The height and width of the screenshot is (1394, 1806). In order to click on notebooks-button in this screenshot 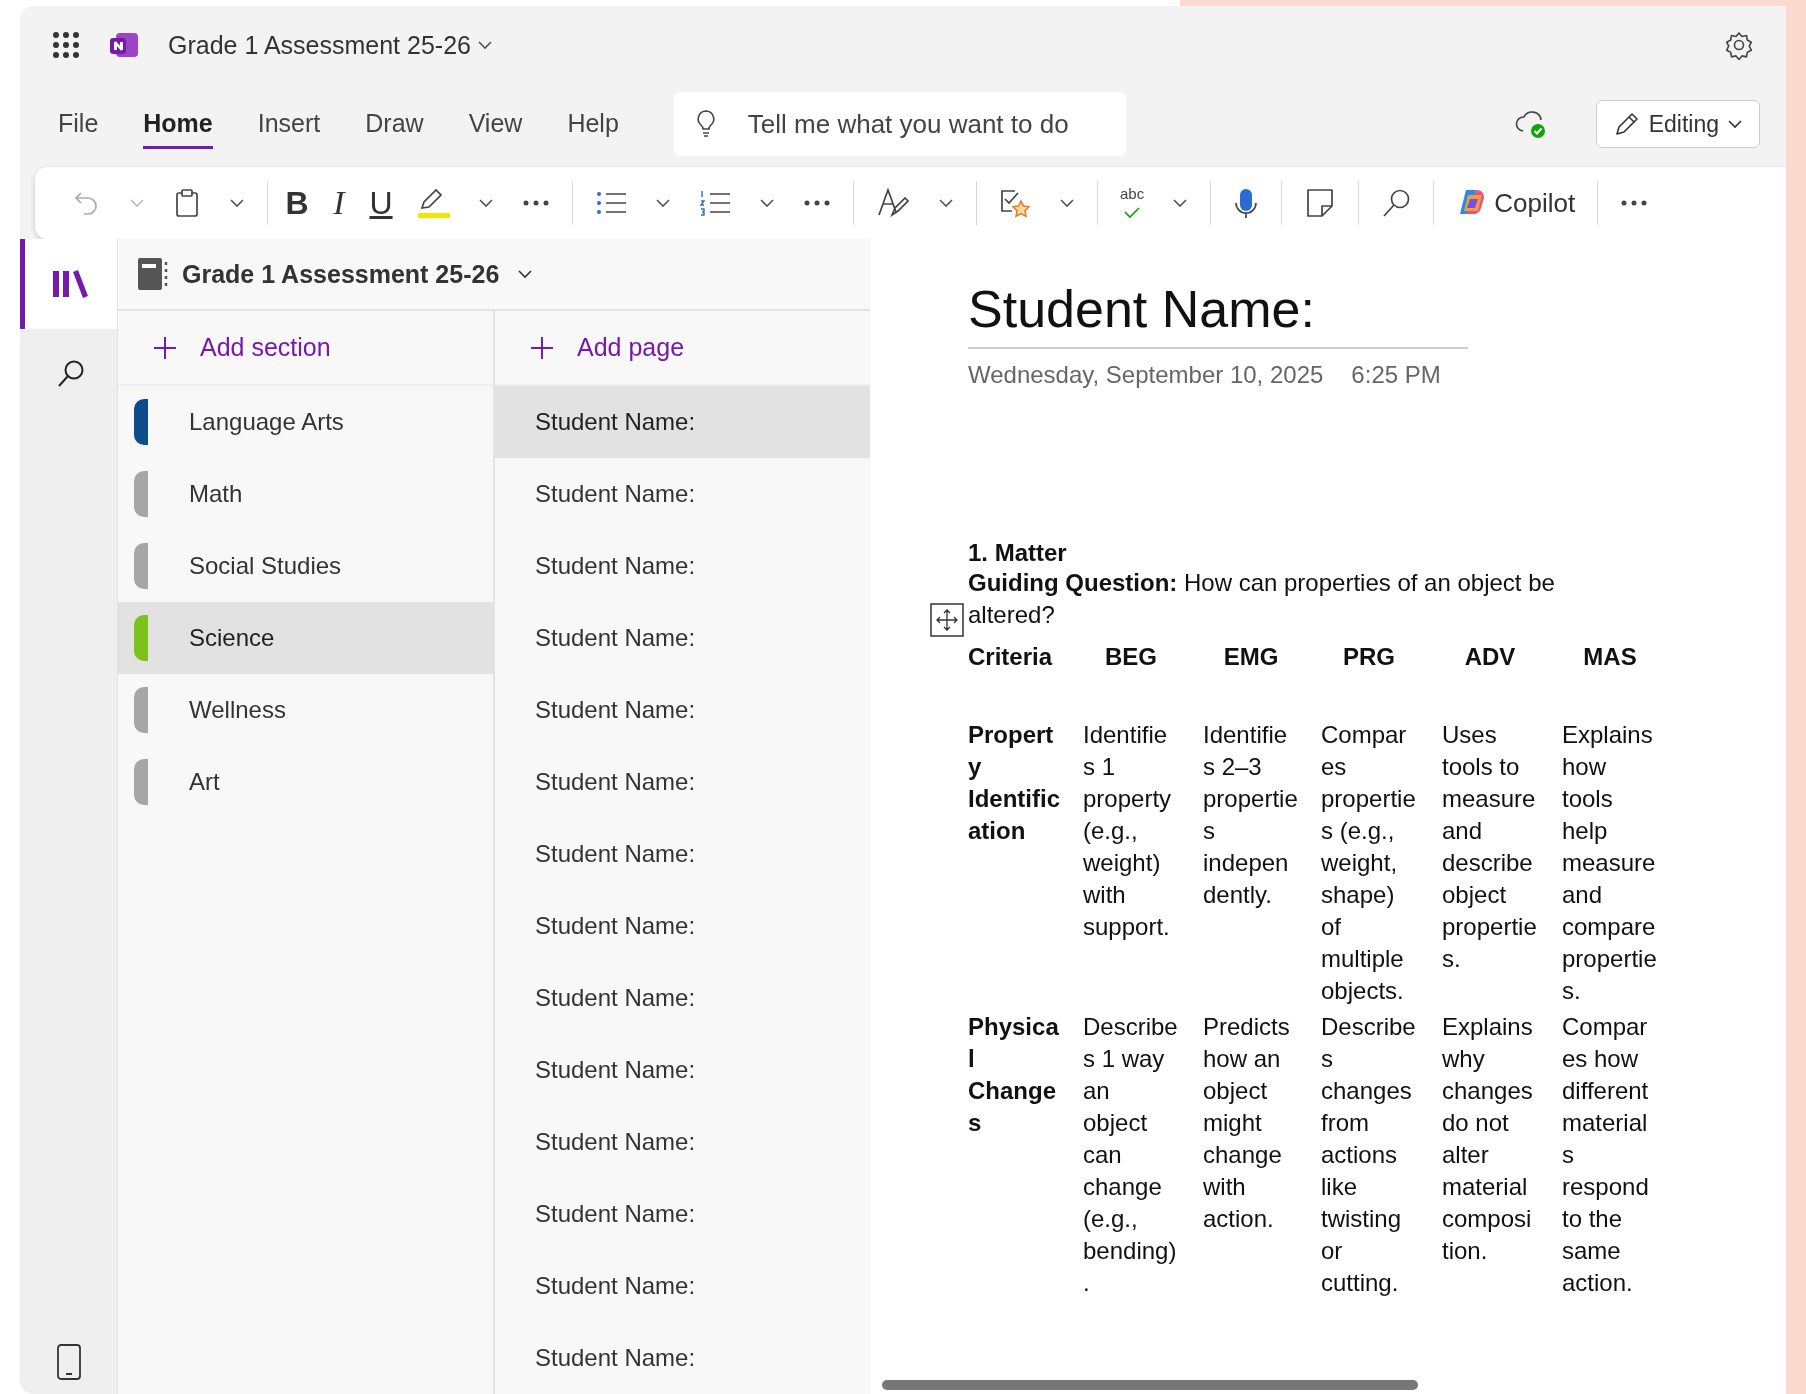, I will do `click(68, 284)`.